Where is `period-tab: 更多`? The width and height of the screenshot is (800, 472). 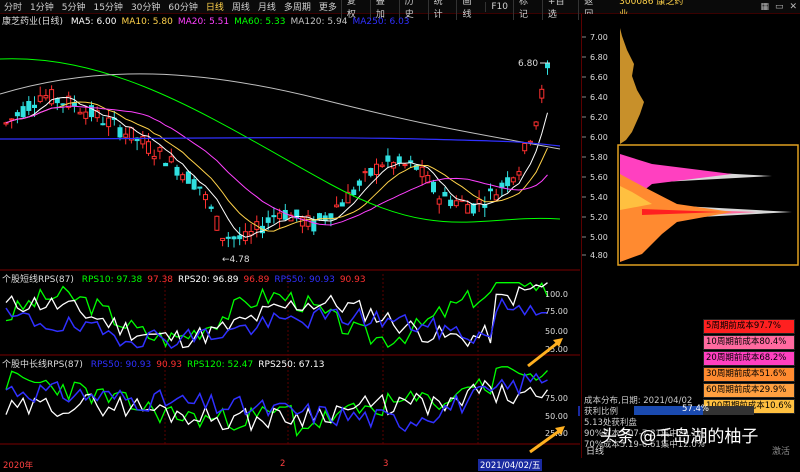 period-tab: 更多 is located at coordinates (328, 6).